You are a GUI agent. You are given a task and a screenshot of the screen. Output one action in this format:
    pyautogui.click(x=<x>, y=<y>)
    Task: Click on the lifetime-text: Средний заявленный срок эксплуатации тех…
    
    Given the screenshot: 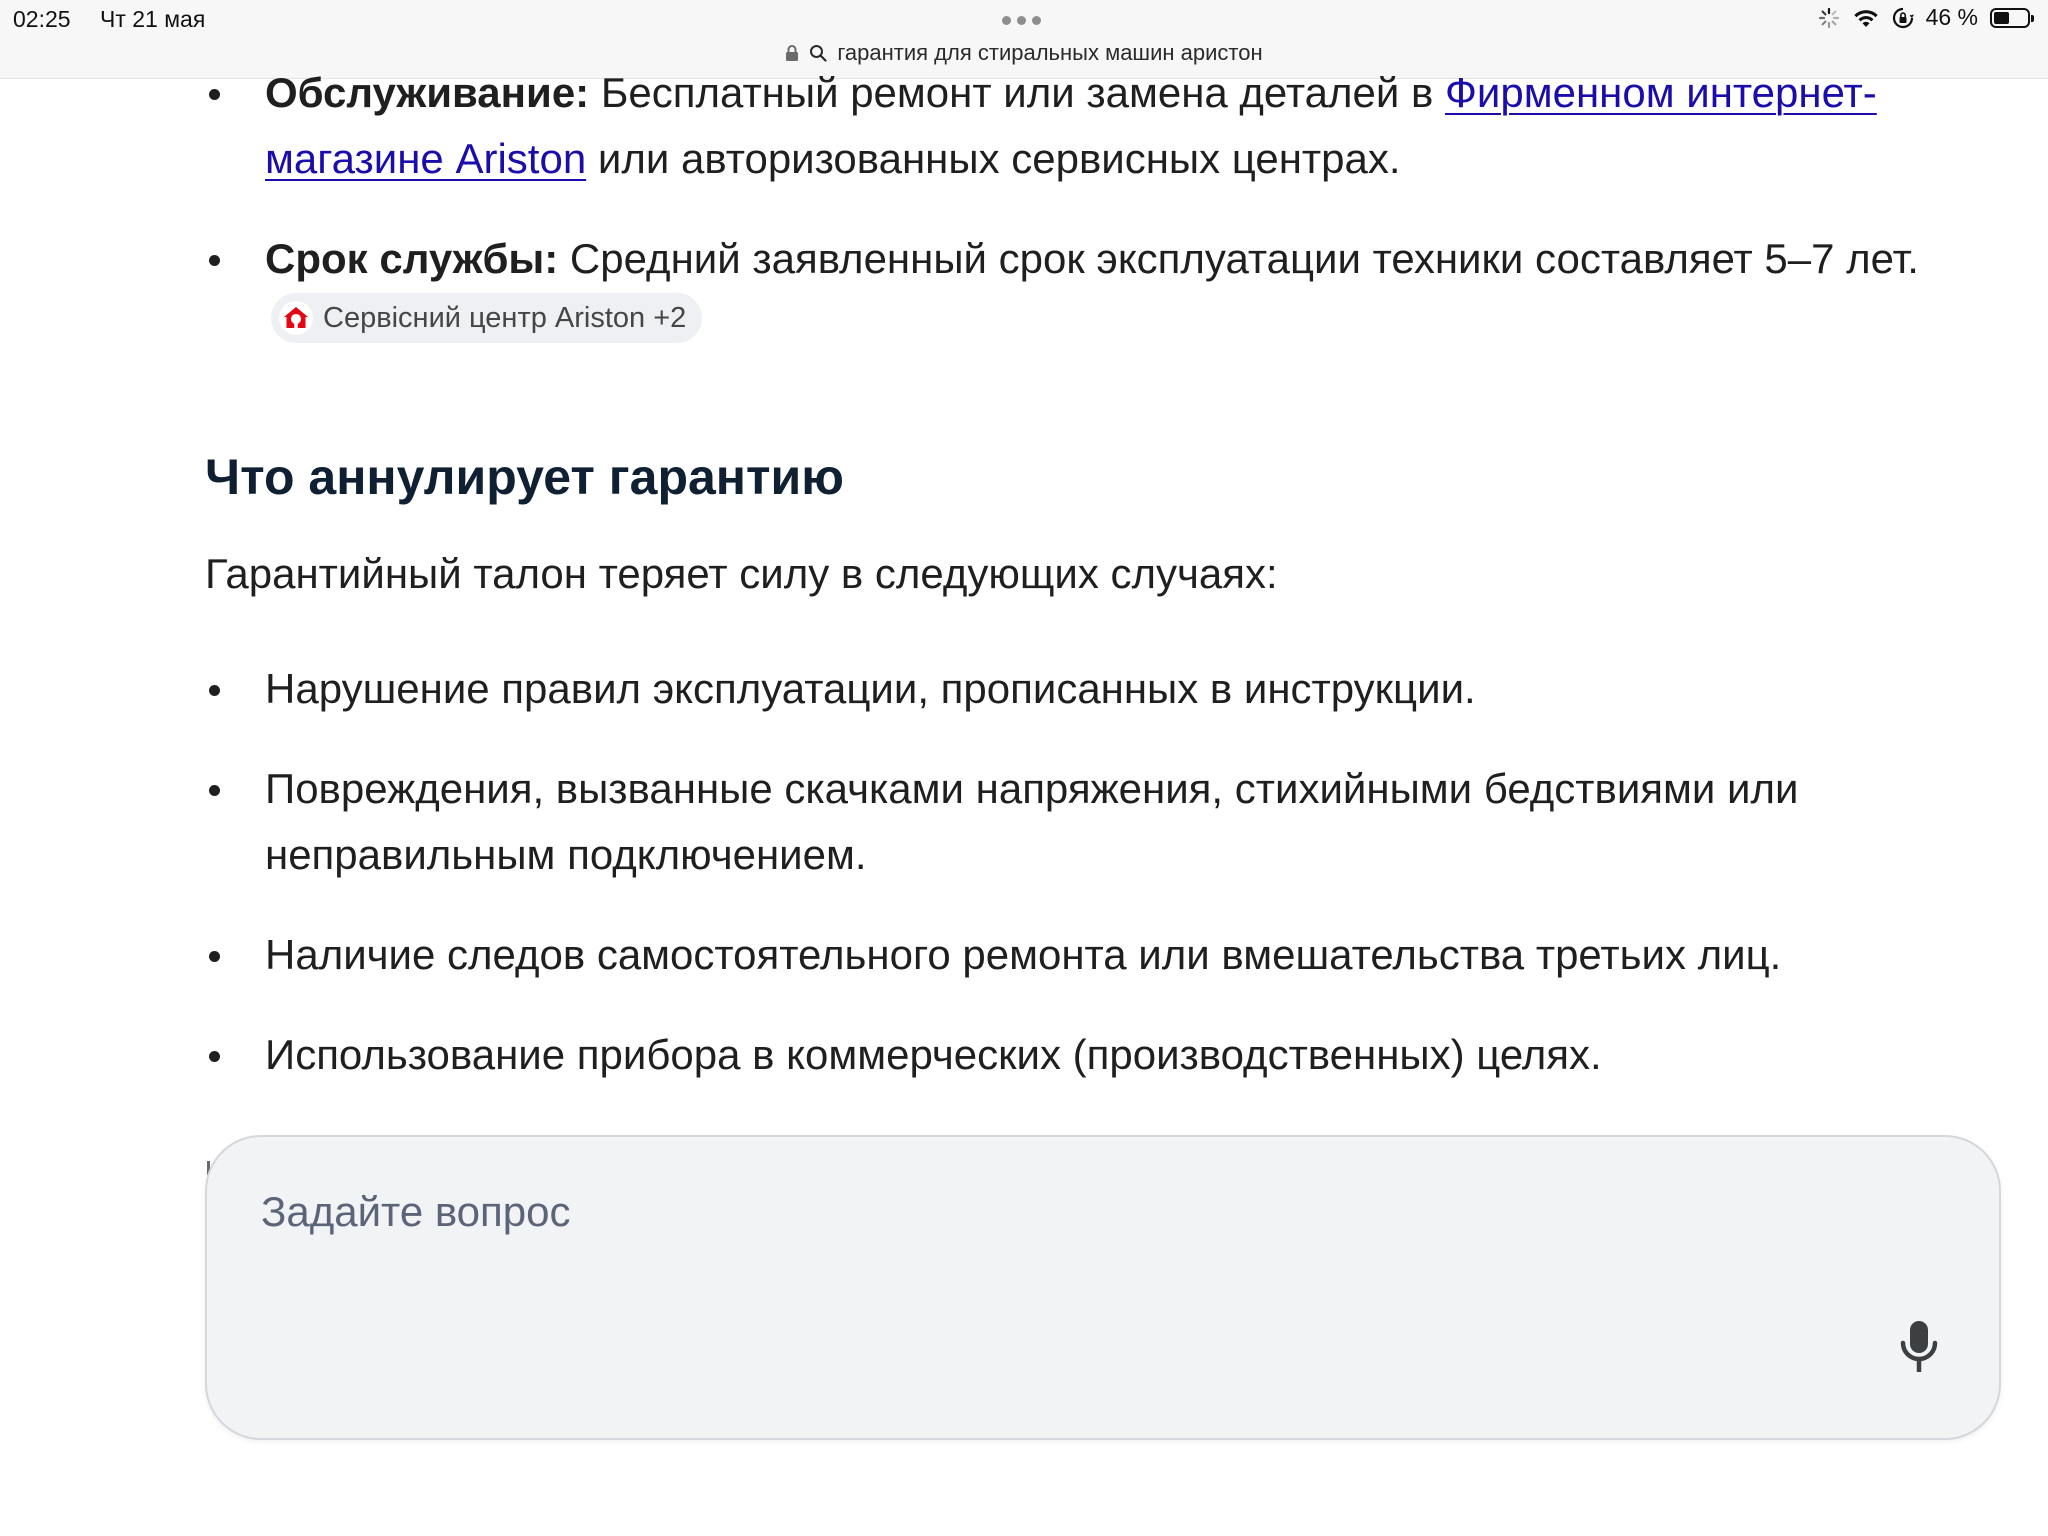 What is the action you would take?
    pyautogui.click(x=1238, y=258)
    